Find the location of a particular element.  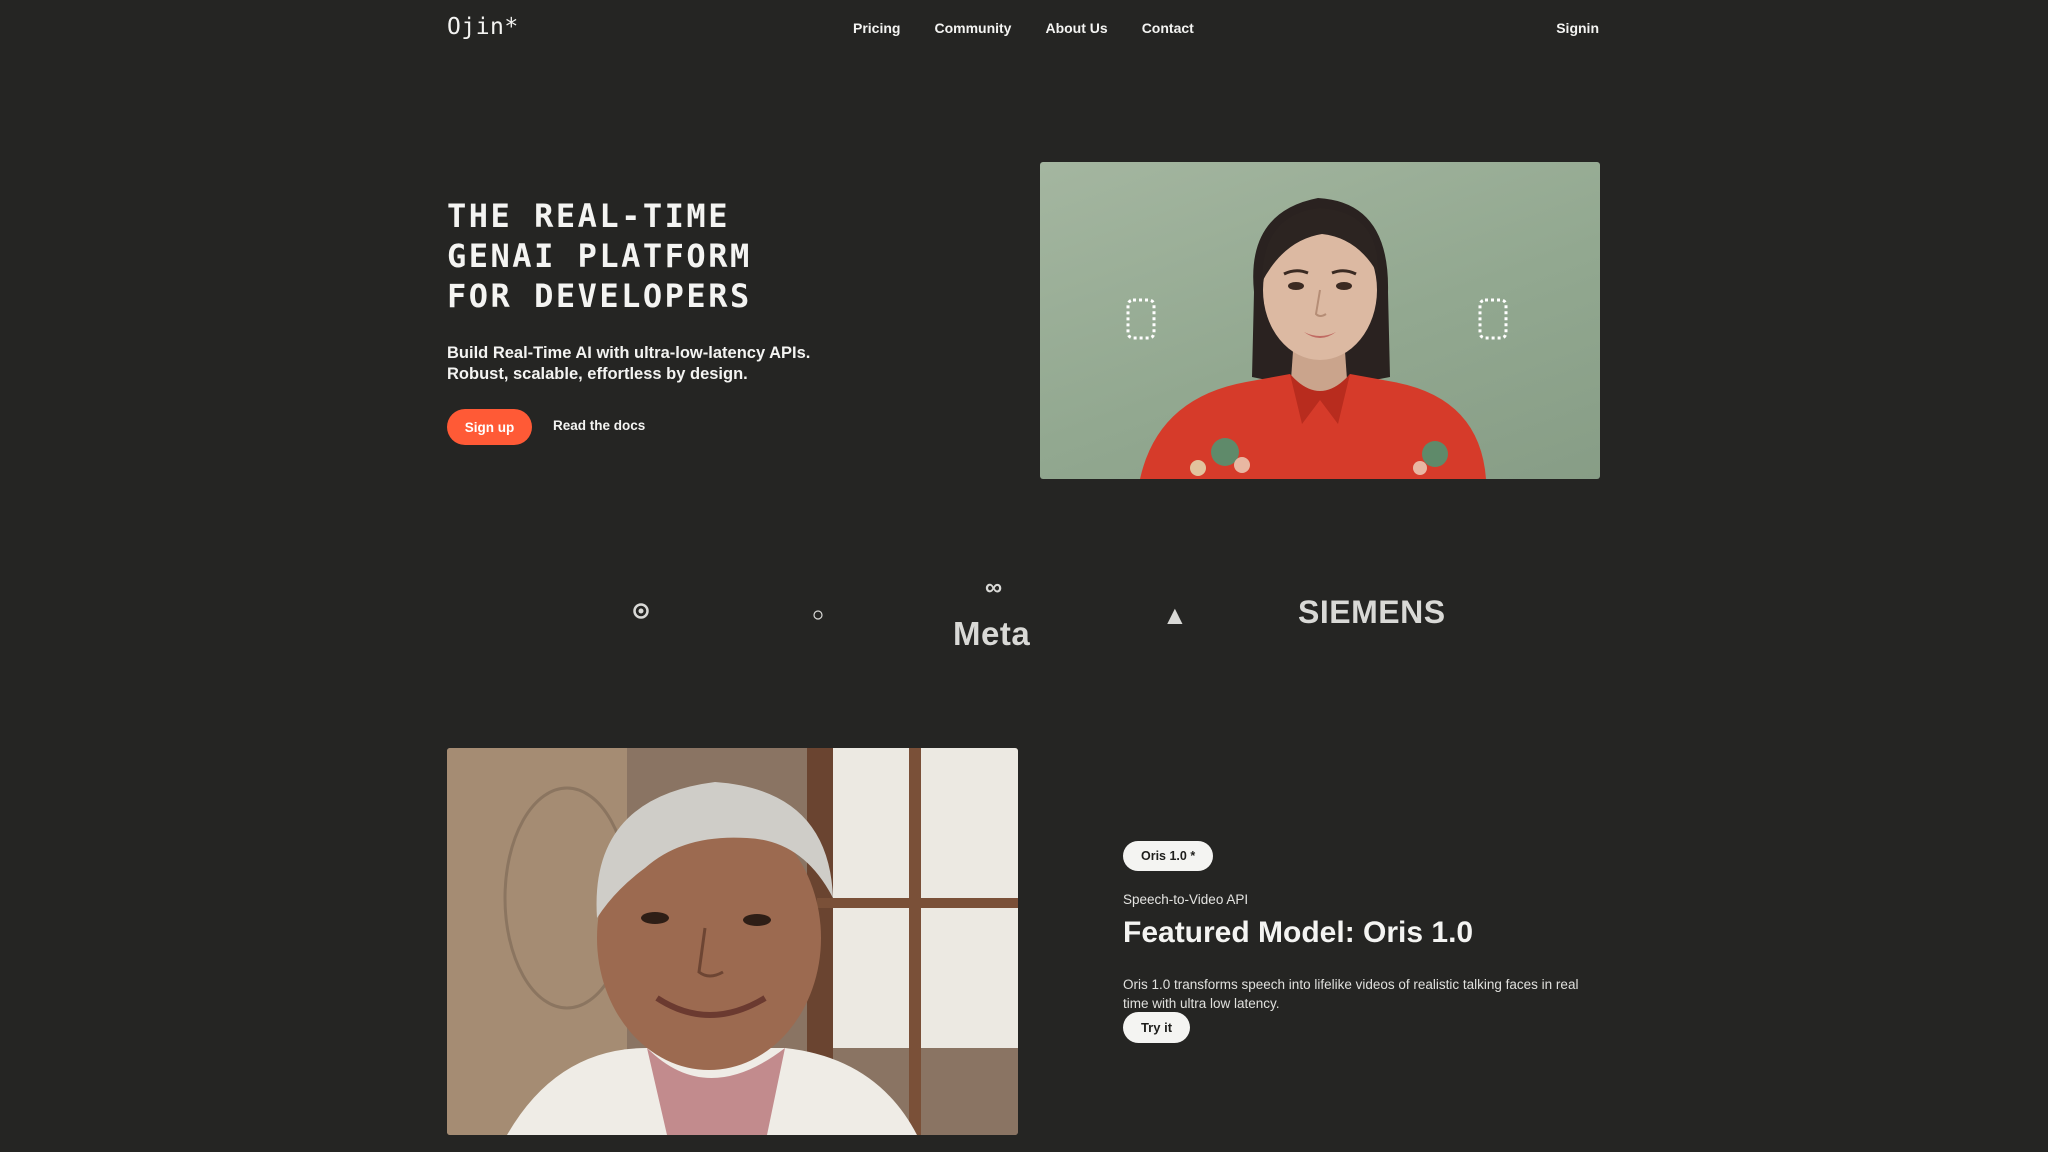

nav-link-about-us: About Us is located at coordinates (1076, 28).